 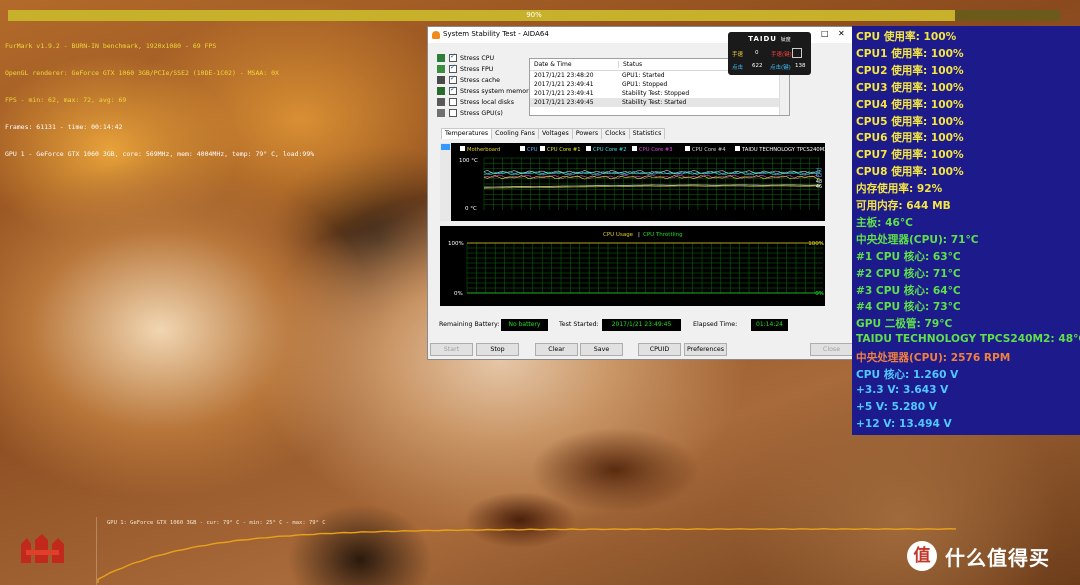 I want to click on gpu-icon, so click(x=441, y=113).